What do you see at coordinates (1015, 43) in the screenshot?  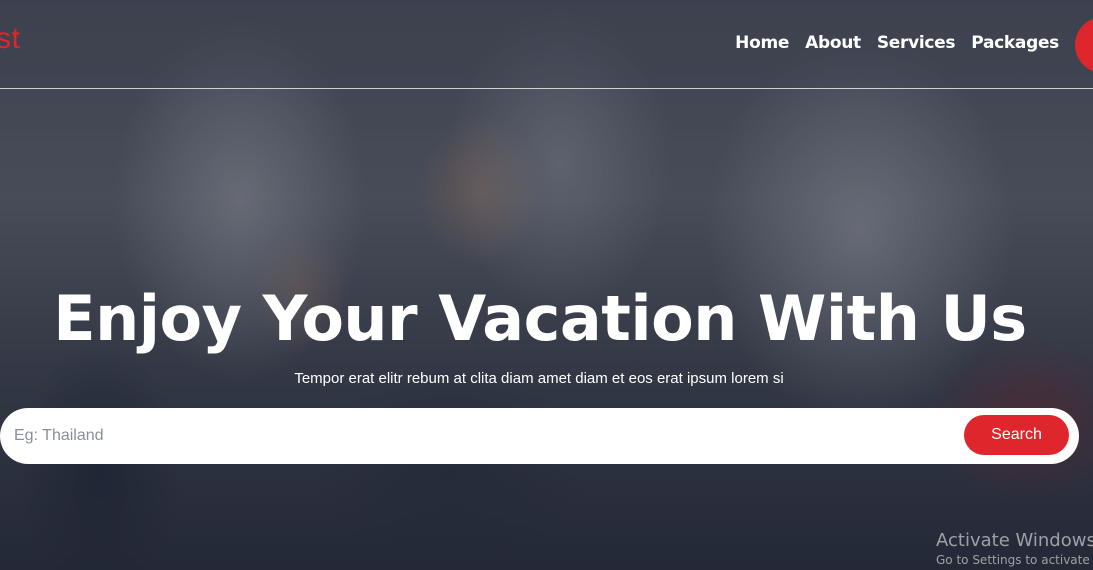 I see `nav-item-packages: Packages` at bounding box center [1015, 43].